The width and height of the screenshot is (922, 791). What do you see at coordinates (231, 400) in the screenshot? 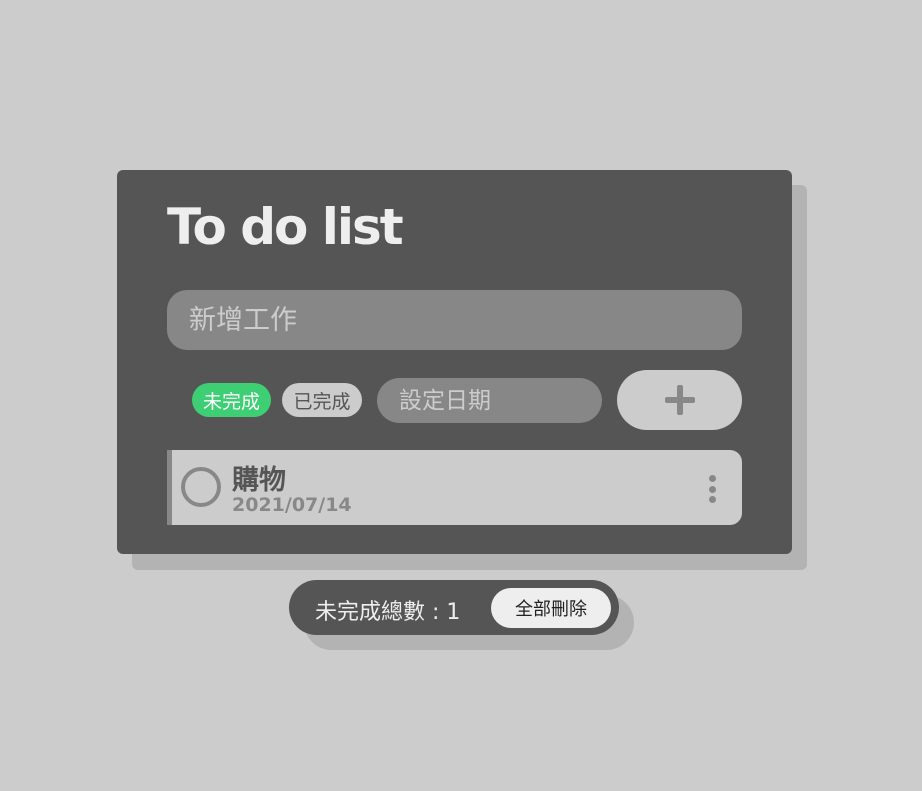
I see `filter-undone: 未完成` at bounding box center [231, 400].